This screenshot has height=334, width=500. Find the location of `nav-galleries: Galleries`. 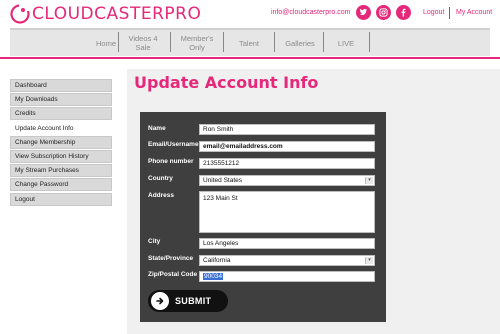

nav-galleries: Galleries is located at coordinates (300, 43).